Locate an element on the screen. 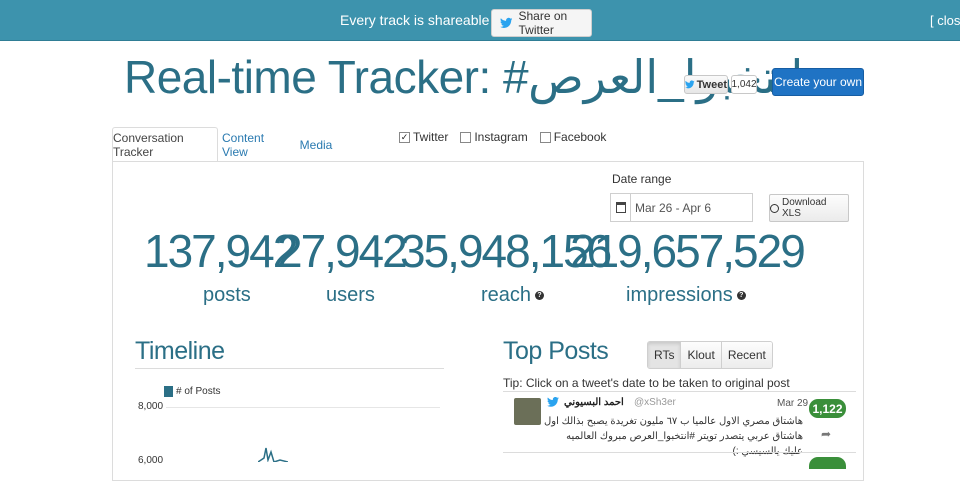 The width and height of the screenshot is (960, 481). timeline-divider is located at coordinates (289, 368).